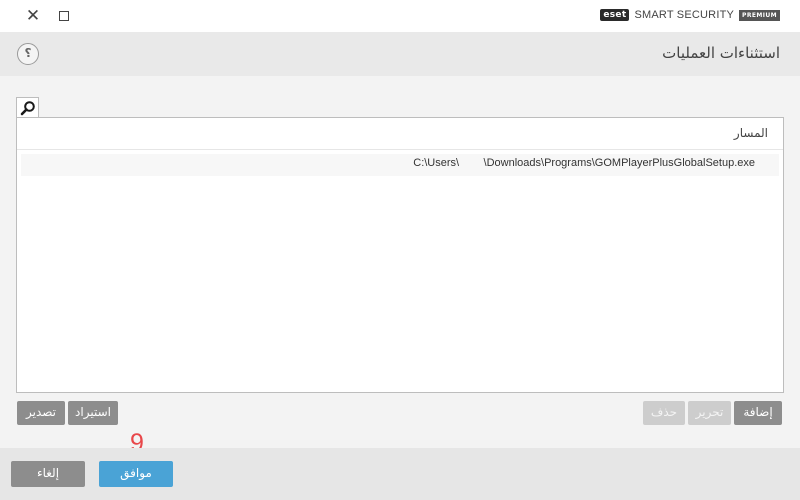 Image resolution: width=800 pixels, height=500 pixels. What do you see at coordinates (136, 474) in the screenshot?
I see `ok-button: موافق` at bounding box center [136, 474].